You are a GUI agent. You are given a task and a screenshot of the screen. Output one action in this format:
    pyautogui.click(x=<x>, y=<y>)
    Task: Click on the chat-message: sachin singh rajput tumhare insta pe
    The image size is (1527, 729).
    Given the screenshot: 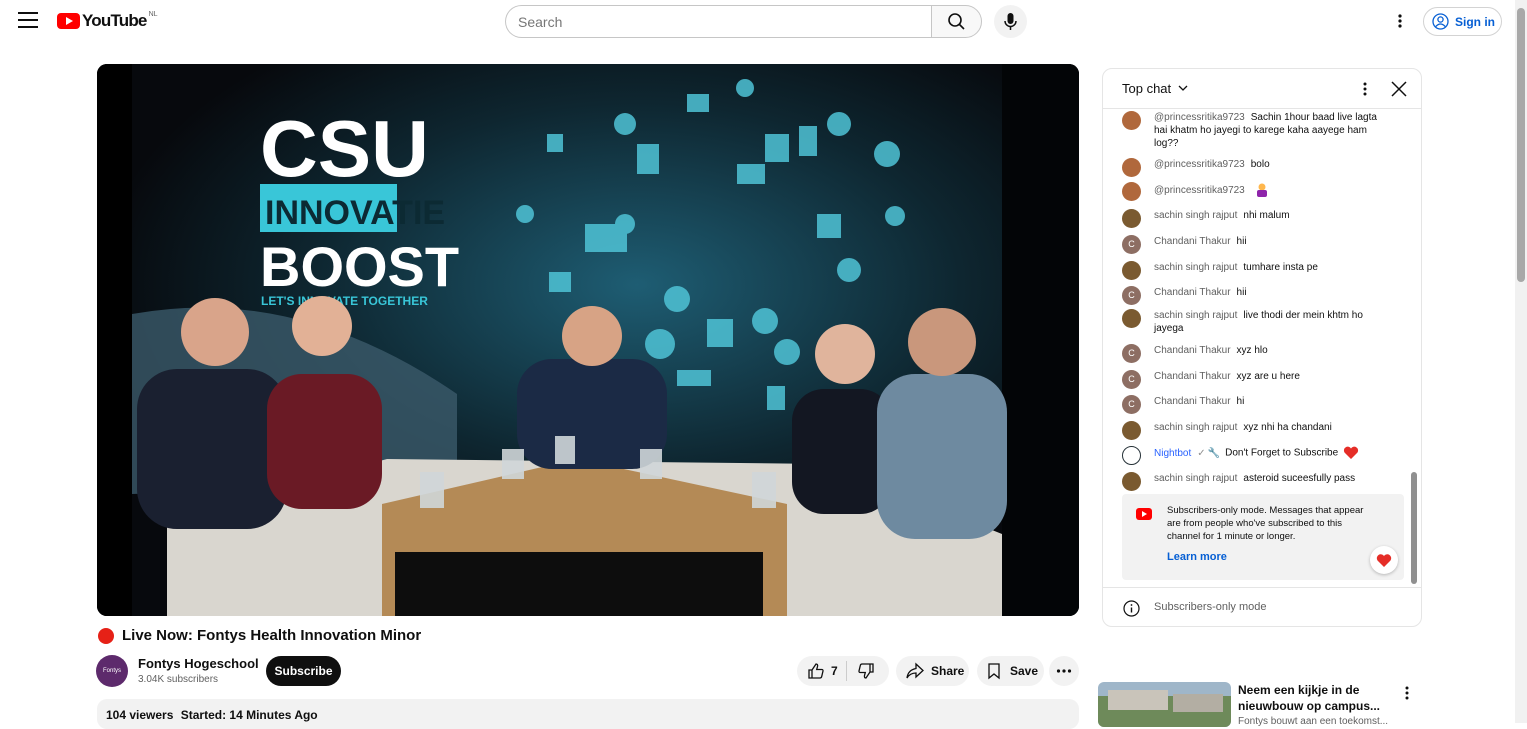 What is the action you would take?
    pyautogui.click(x=1257, y=270)
    